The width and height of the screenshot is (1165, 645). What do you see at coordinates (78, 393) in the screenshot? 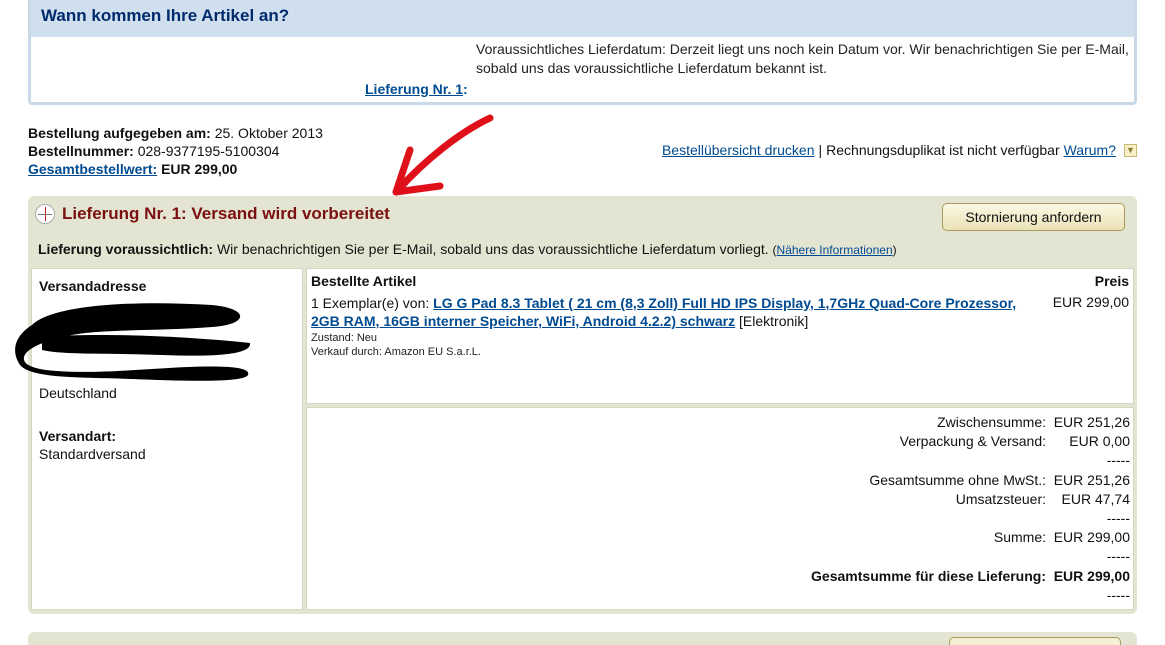
I see `shipping-country: Deutschland` at bounding box center [78, 393].